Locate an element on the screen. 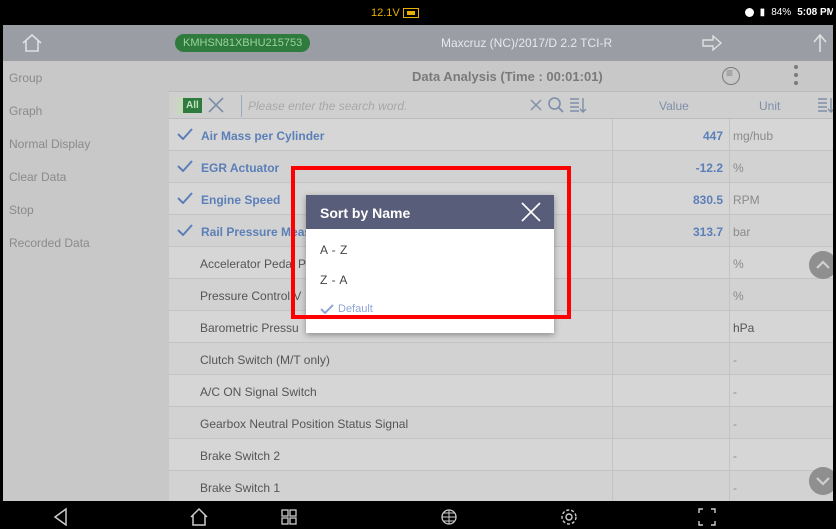 Image resolution: width=836 pixels, height=529 pixels. clock: 5:08 PM is located at coordinates (816, 12).